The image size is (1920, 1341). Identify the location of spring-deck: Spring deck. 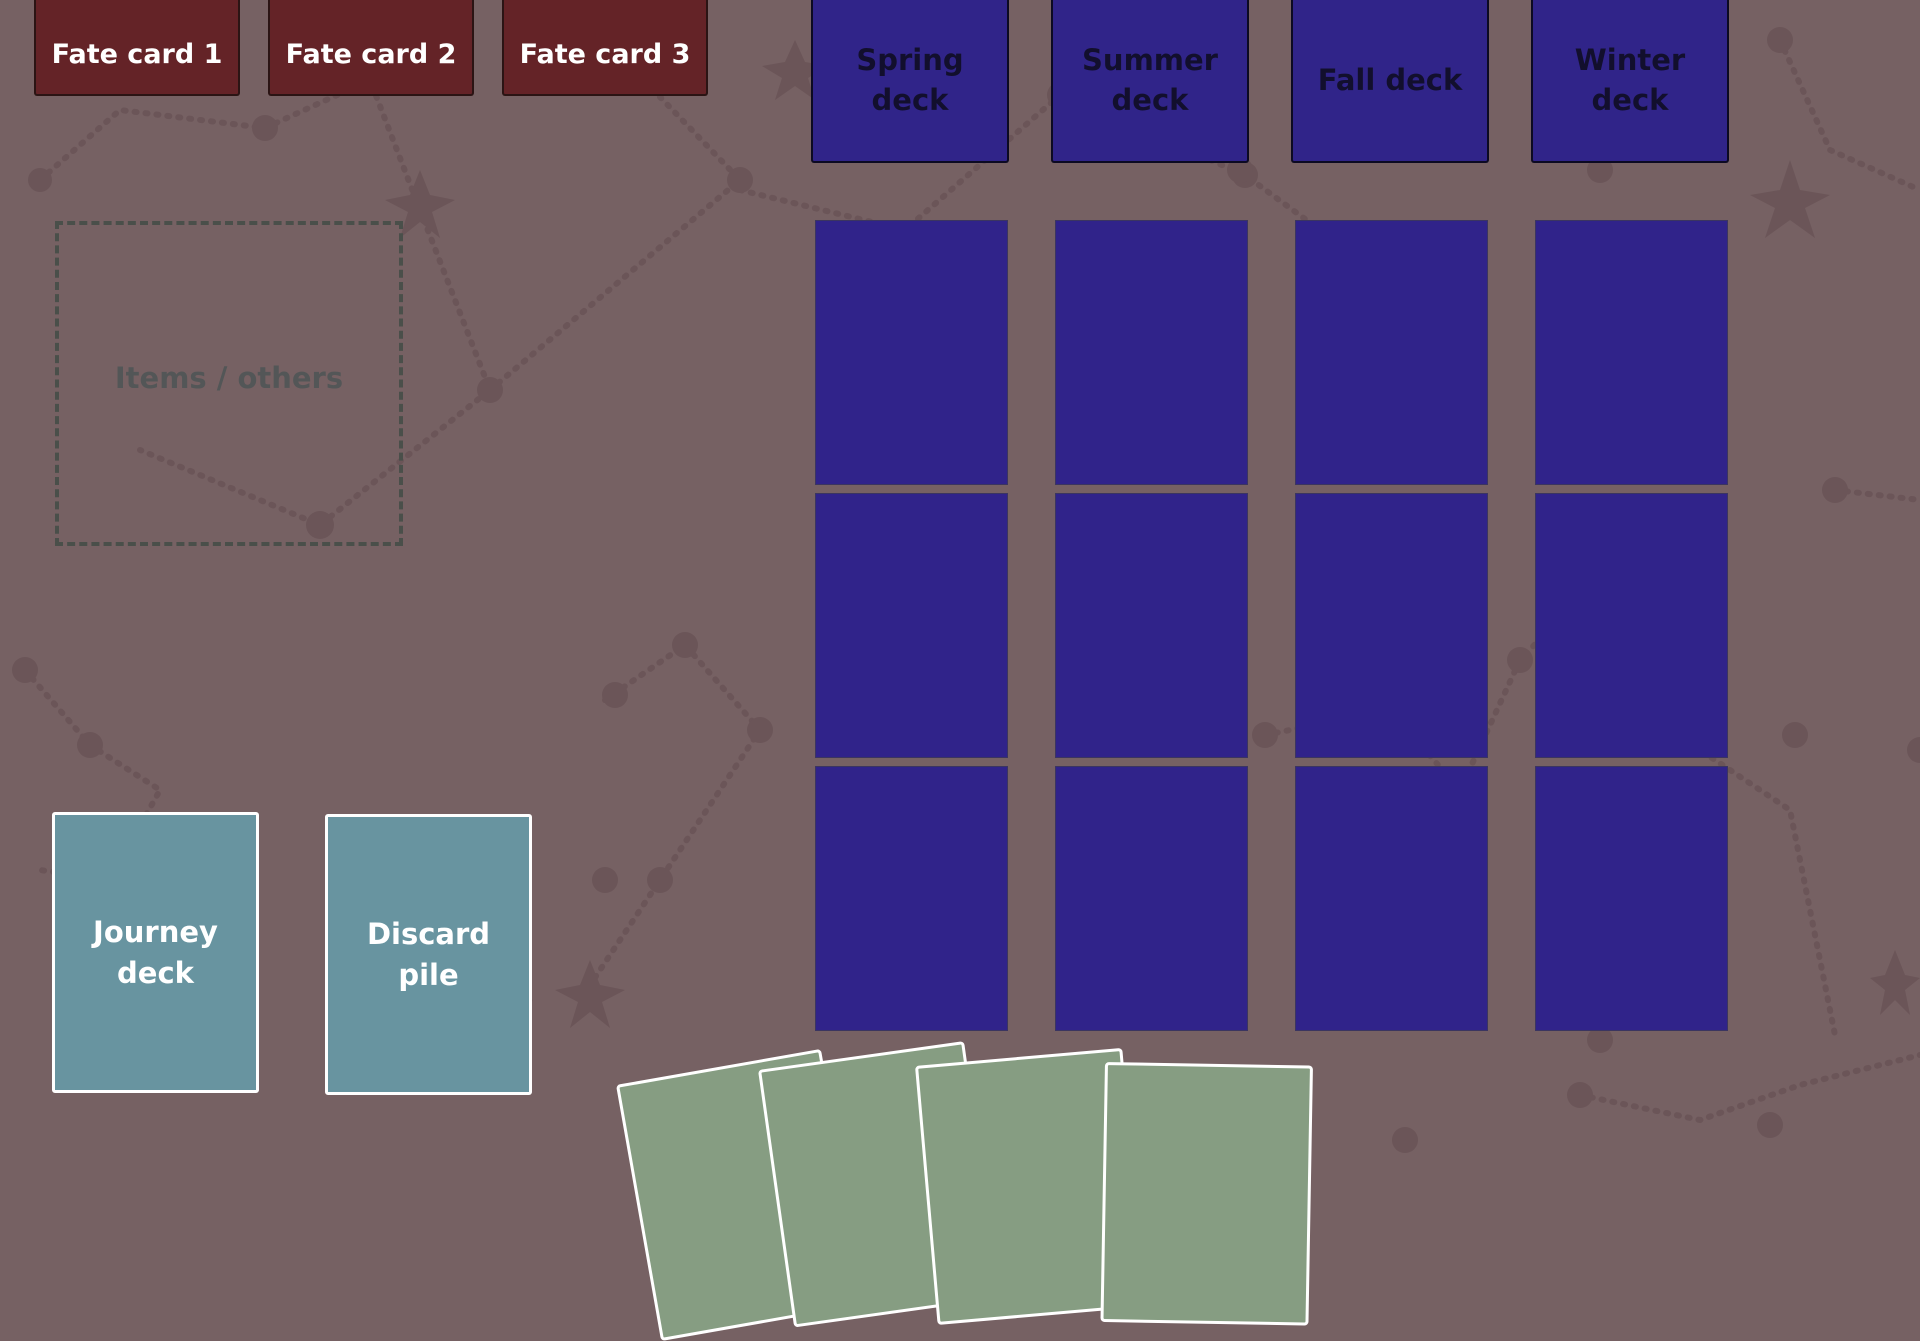
(910, 81).